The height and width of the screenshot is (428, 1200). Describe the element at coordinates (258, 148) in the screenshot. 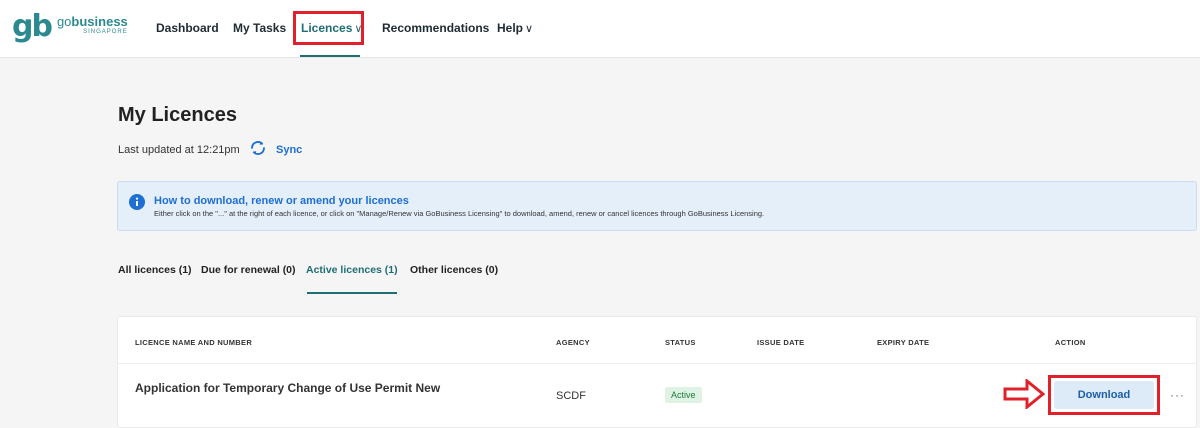

I see `sync-icon` at that location.